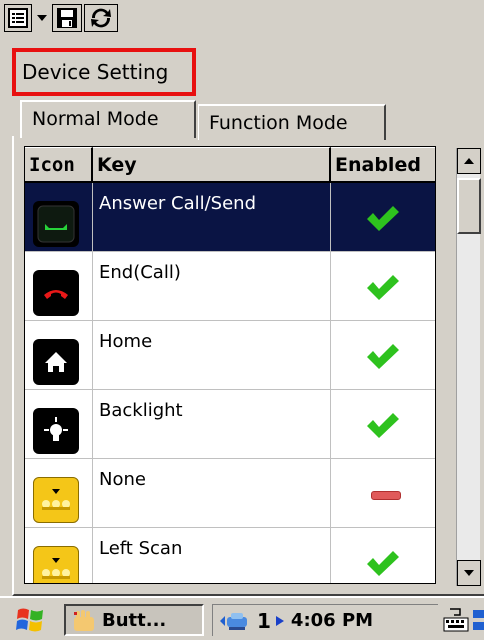  What do you see at coordinates (56, 293) in the screenshot?
I see `end-call-icon` at bounding box center [56, 293].